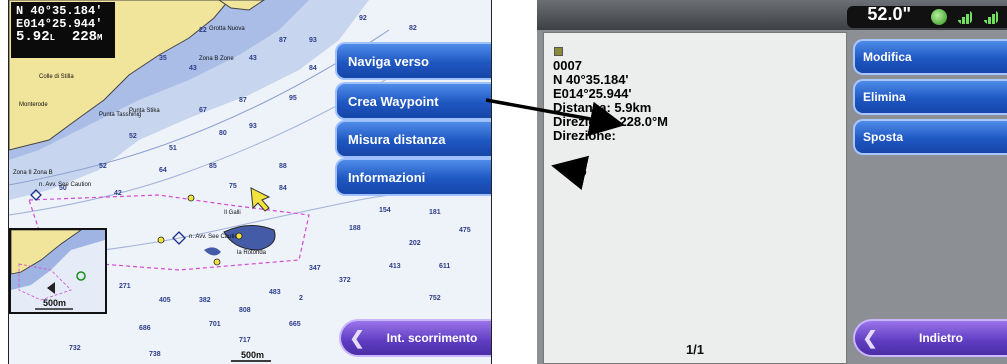  I want to click on page-indicator: 1/1, so click(695, 349).